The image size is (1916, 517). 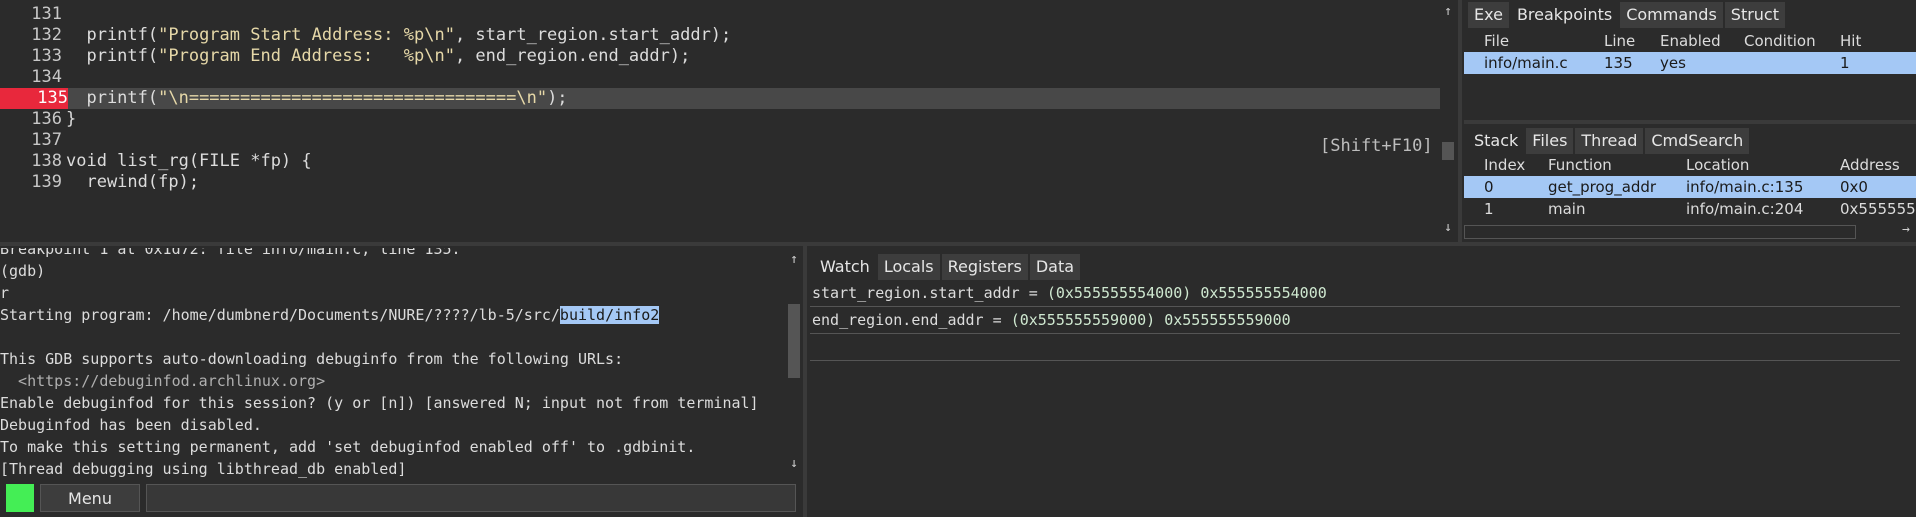 What do you see at coordinates (1745, 187) in the screenshot?
I see `frame-location: info/main.c:135` at bounding box center [1745, 187].